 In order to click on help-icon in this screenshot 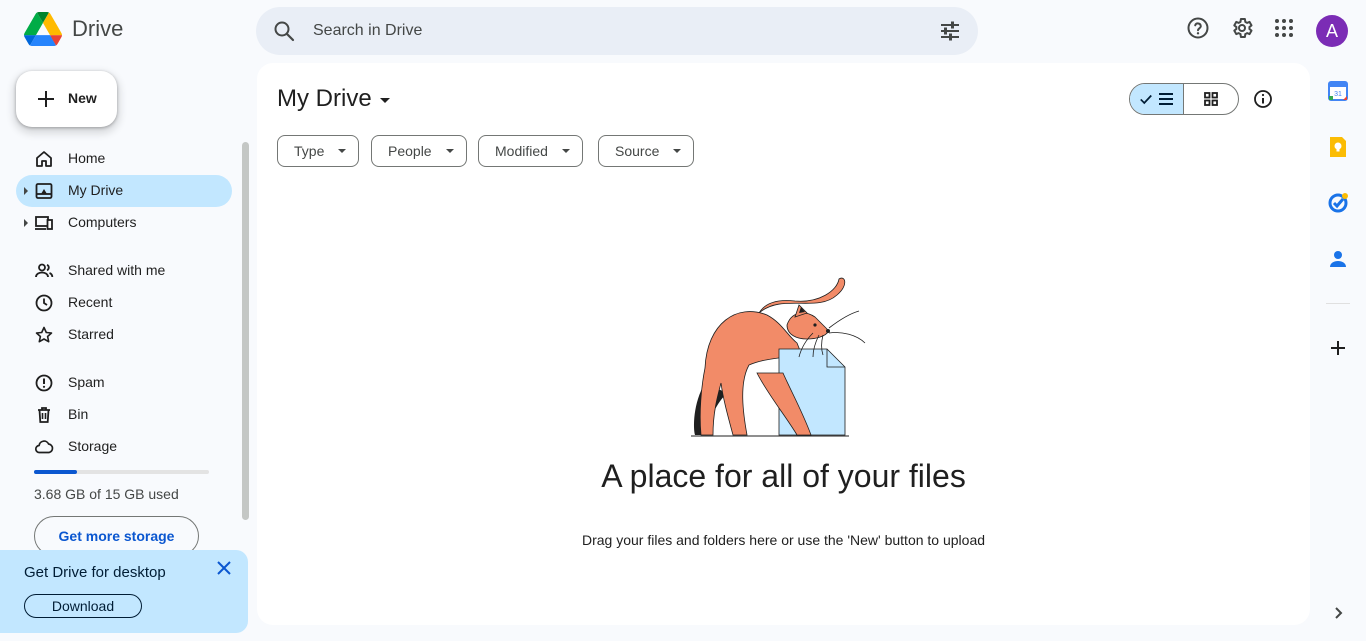, I will do `click(1198, 28)`.